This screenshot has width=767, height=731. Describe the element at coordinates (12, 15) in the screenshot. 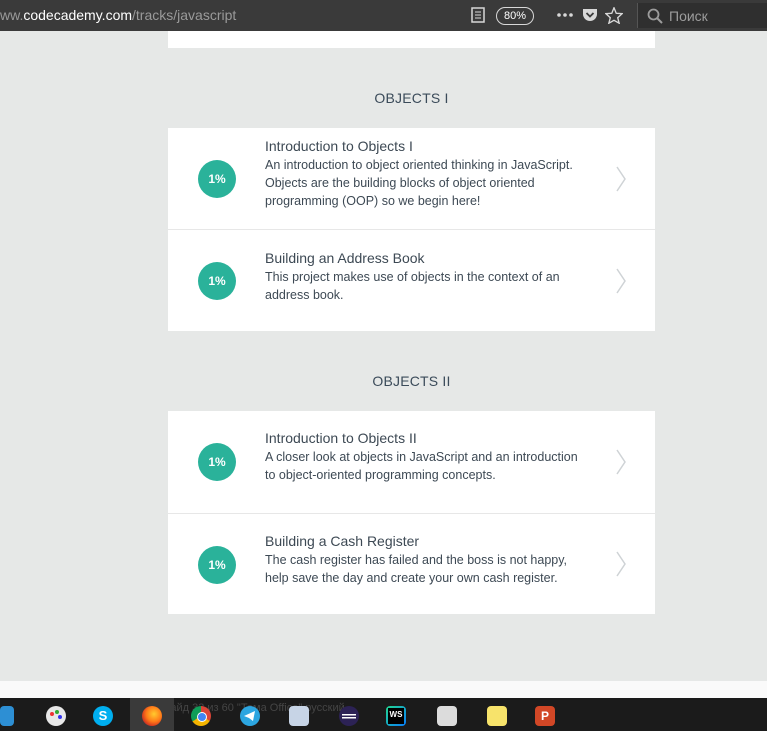

I see `url-prefix: ww.` at that location.